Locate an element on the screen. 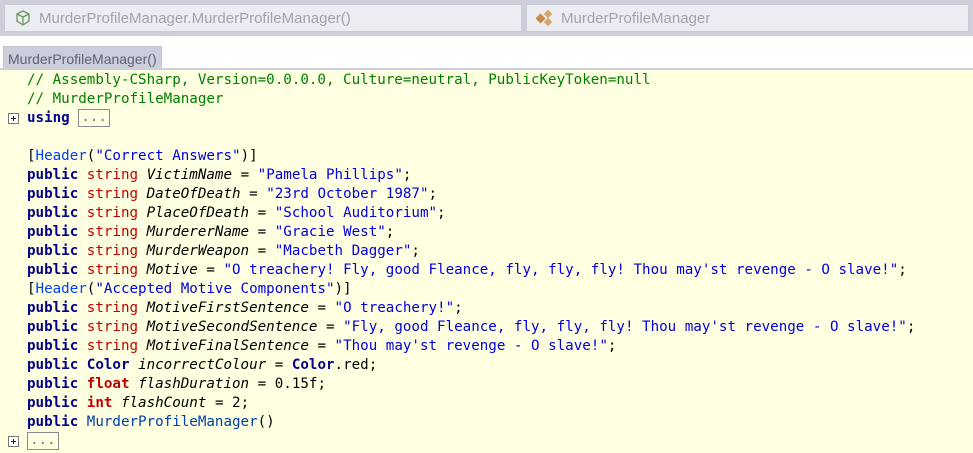  type-dropdown-label: MurderProfileManager is located at coordinates (636, 18).